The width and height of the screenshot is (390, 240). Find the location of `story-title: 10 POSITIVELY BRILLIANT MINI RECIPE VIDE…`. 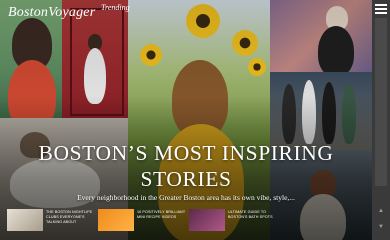

story-title: 10 POSITIVELY BRILLIANT MINI RECIPE VIDE… is located at coordinates (164, 215).